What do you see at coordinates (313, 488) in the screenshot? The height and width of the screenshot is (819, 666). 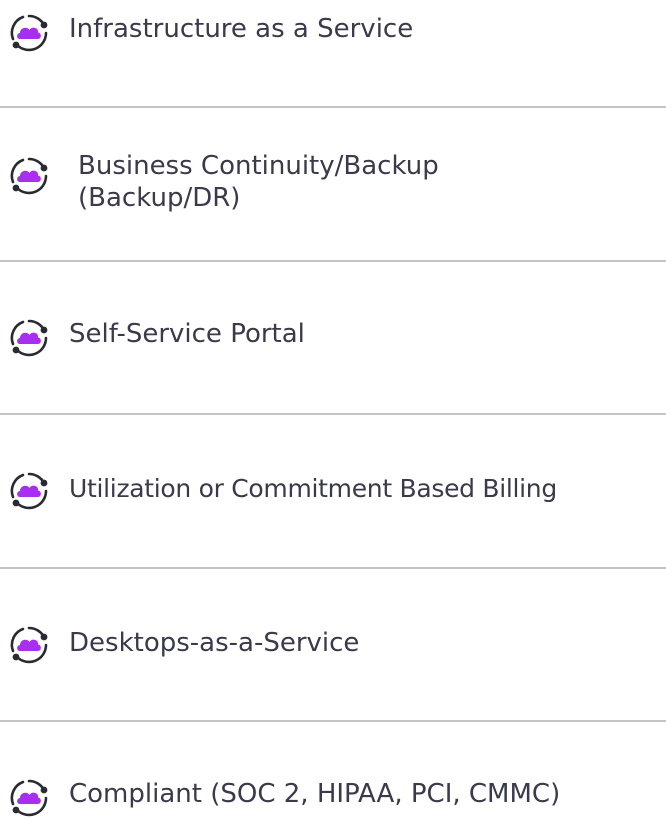 I see `feature-label: Utilization or Commitment Based Billing` at bounding box center [313, 488].